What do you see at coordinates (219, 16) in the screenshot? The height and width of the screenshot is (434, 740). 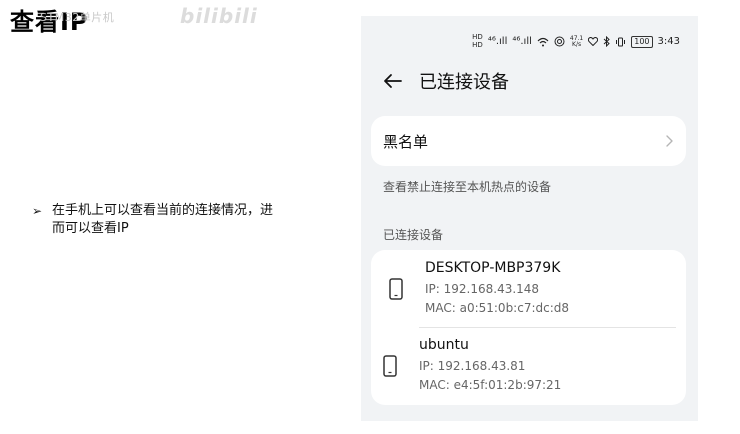 I see `watermark-logo: bilibili` at bounding box center [219, 16].